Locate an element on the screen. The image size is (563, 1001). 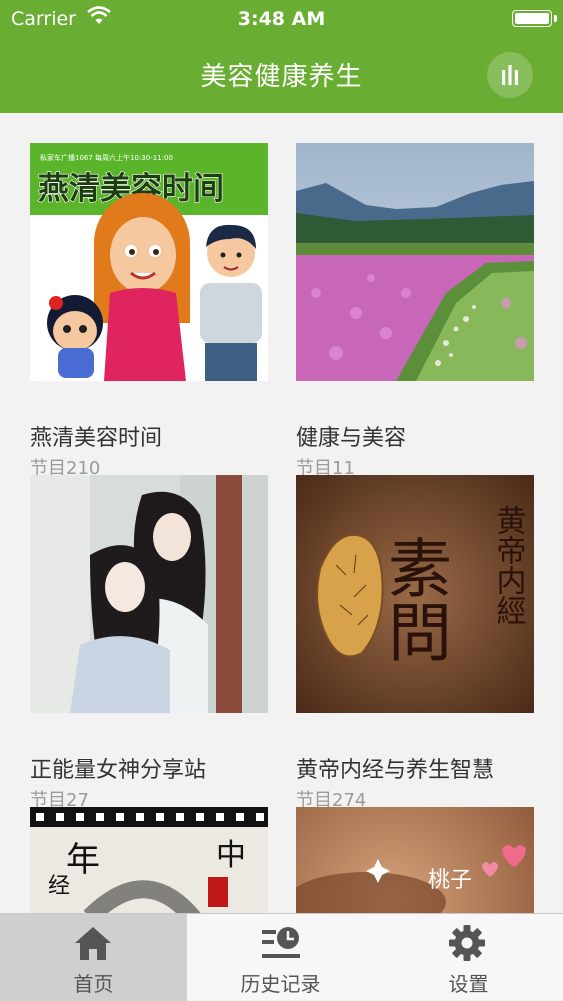
home-icon is located at coordinates (93, 943).